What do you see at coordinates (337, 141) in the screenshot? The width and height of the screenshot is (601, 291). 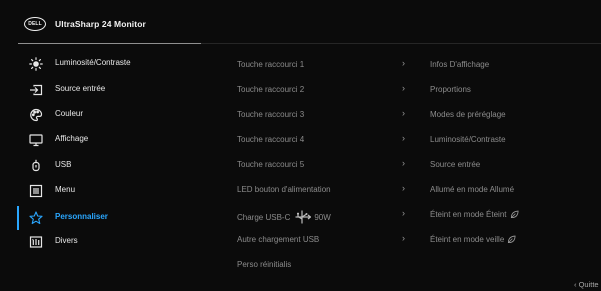 I see `option-shortcut-key-4: Touche raccourci 4` at bounding box center [337, 141].